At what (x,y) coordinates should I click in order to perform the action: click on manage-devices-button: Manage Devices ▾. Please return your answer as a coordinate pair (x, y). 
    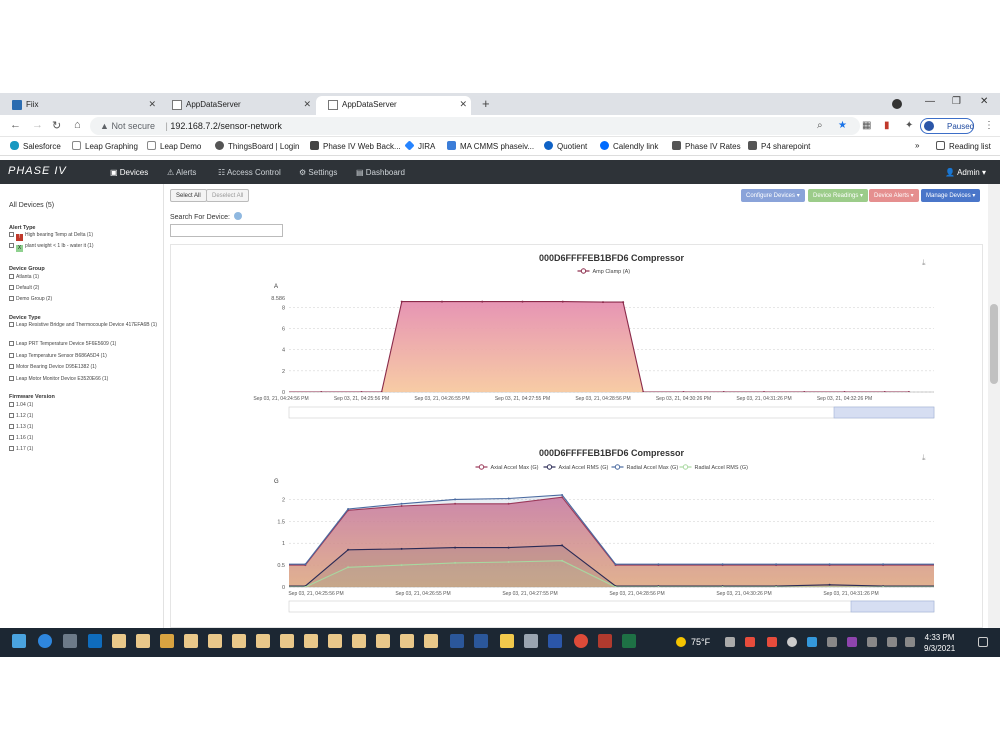
    Looking at the image, I should click on (951, 195).